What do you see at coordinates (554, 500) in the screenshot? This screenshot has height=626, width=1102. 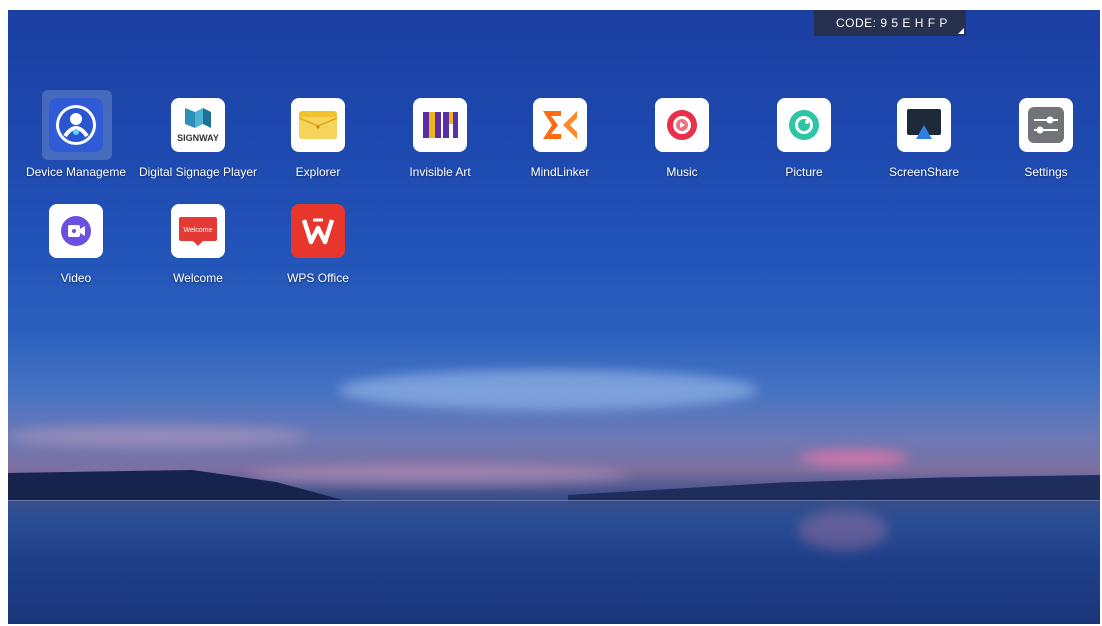 I see `horizon-line` at bounding box center [554, 500].